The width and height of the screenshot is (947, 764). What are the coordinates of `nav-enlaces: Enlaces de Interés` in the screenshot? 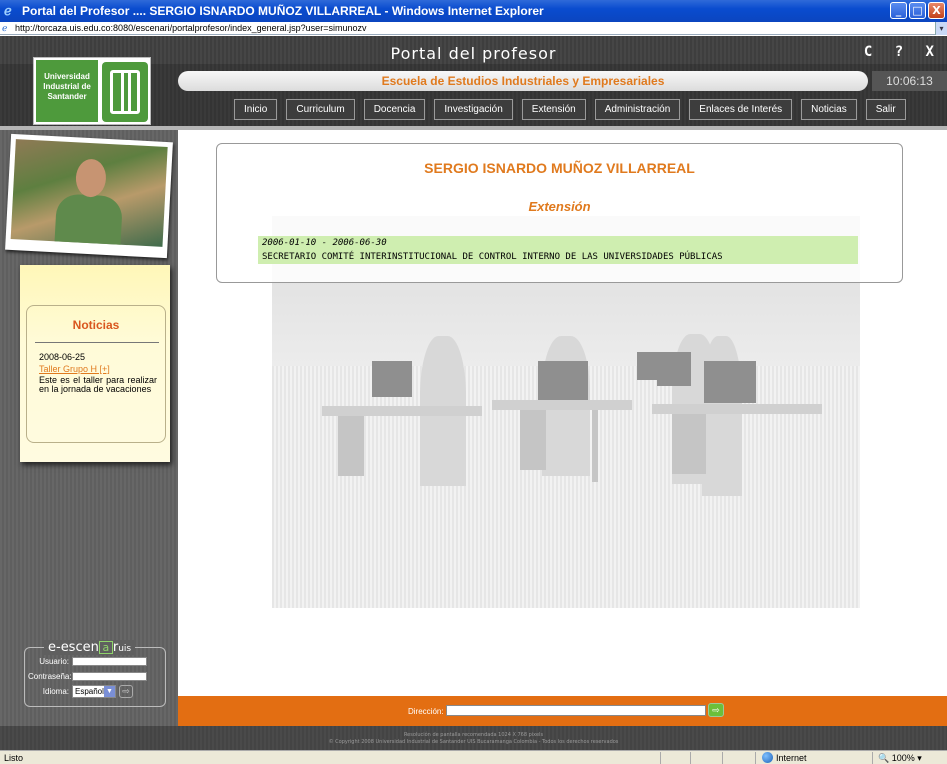 It's located at (741, 109).